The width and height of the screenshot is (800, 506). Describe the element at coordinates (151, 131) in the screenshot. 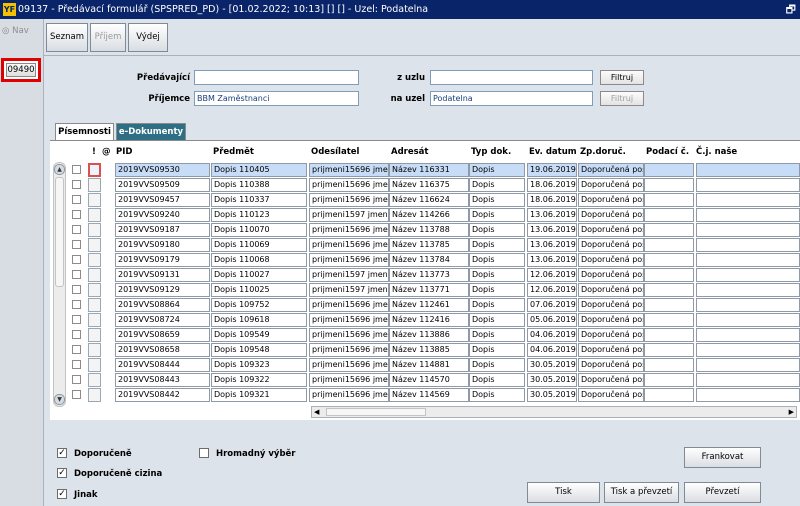

I see `tab-e-dokumenty: e-Dokumenty` at that location.